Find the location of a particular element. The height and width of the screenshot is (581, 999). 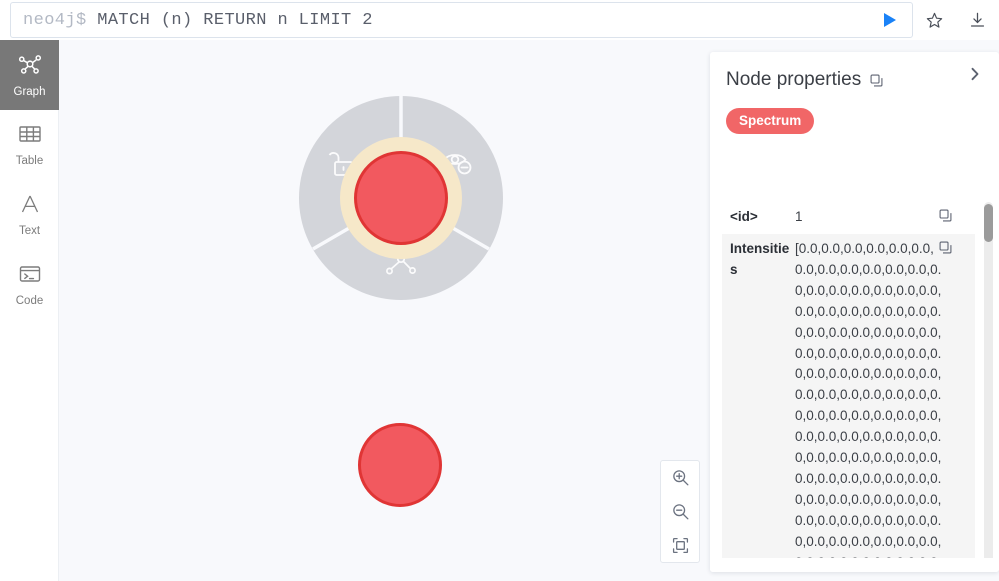

favorite-star-icon is located at coordinates (935, 20).